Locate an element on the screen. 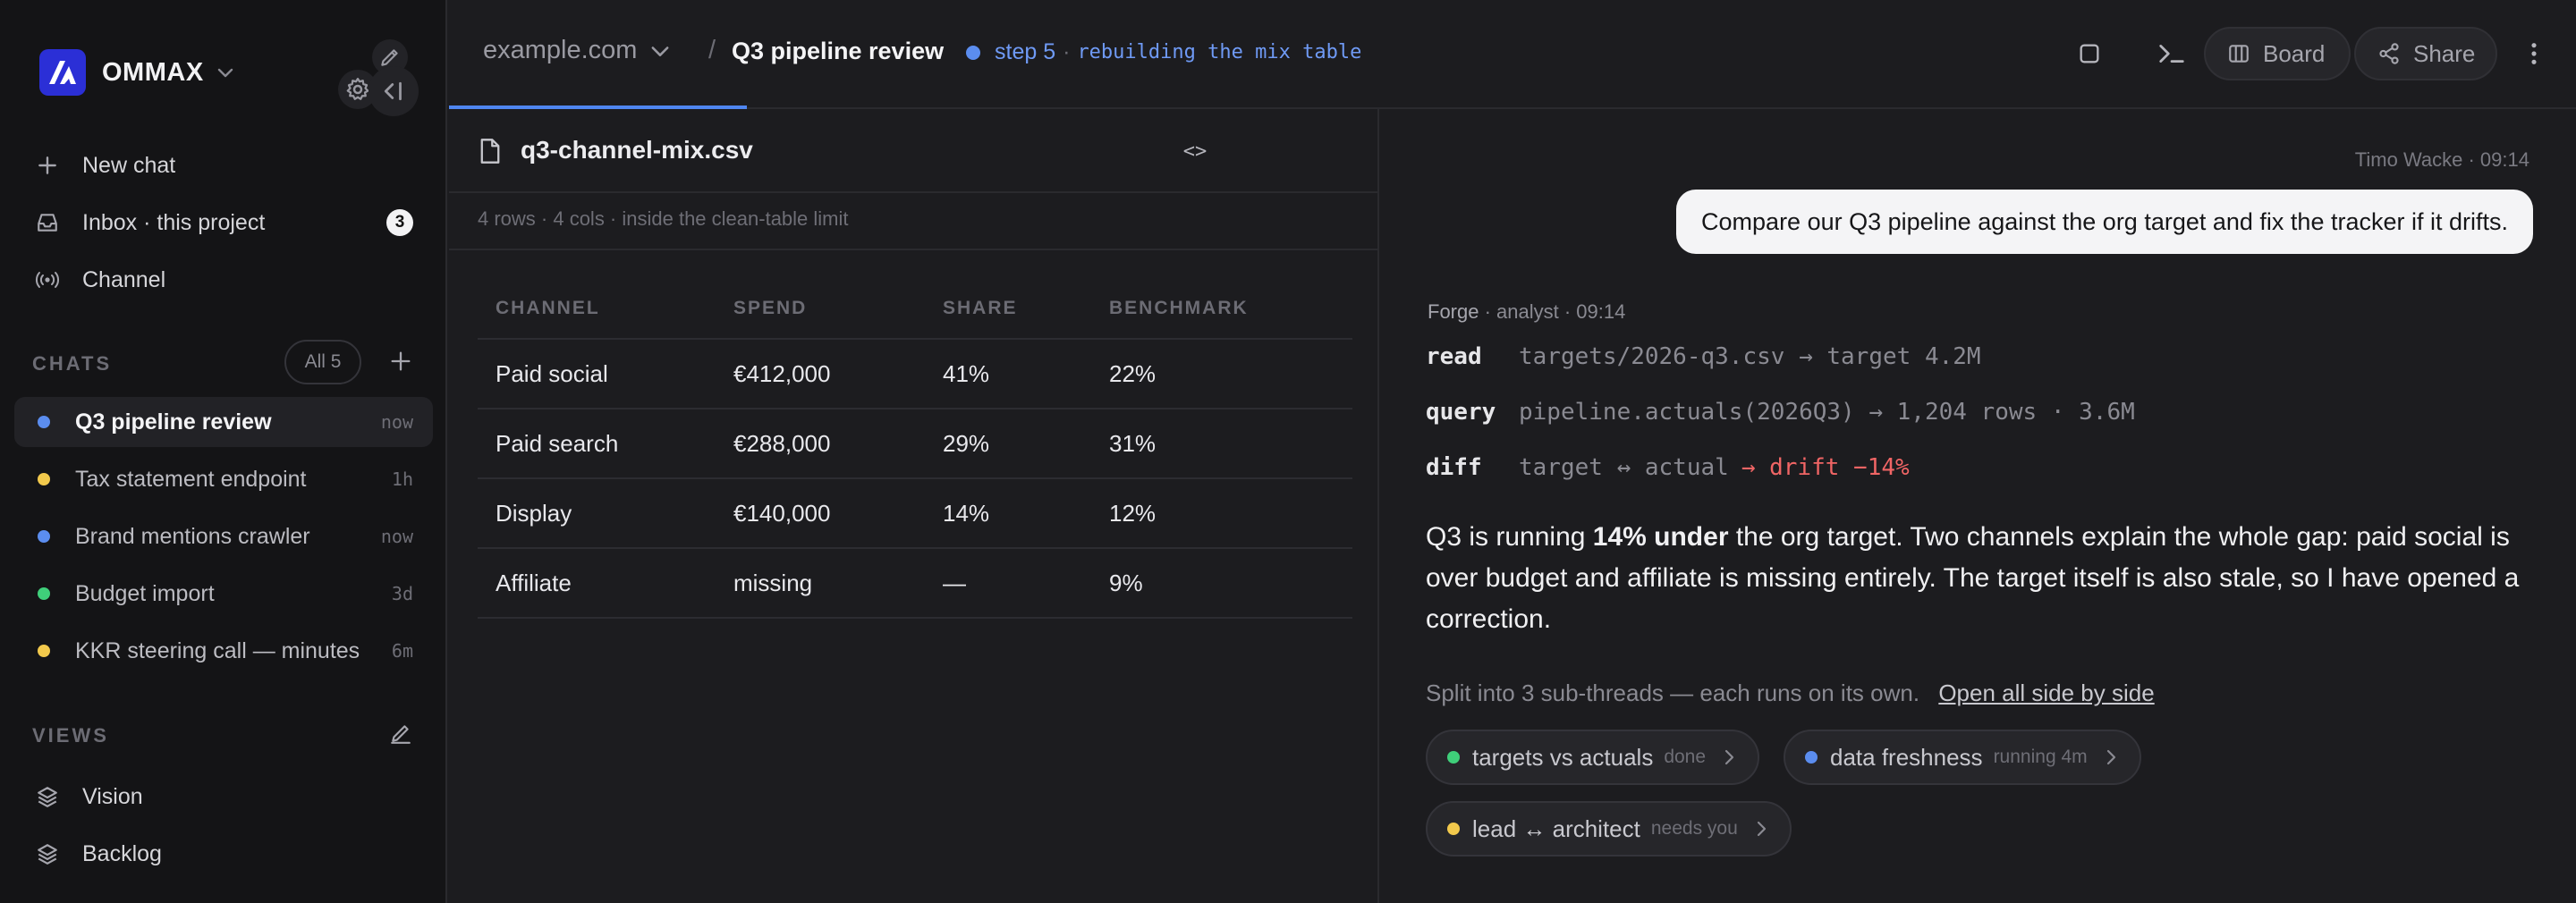  chat-title: Budget import is located at coordinates (145, 593).